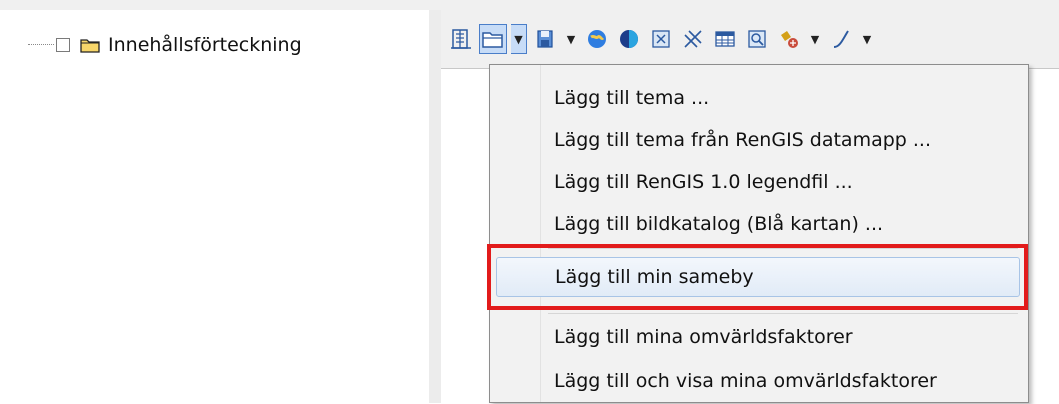 The image size is (1059, 404). What do you see at coordinates (757, 39) in the screenshot?
I see `zoom-icon` at bounding box center [757, 39].